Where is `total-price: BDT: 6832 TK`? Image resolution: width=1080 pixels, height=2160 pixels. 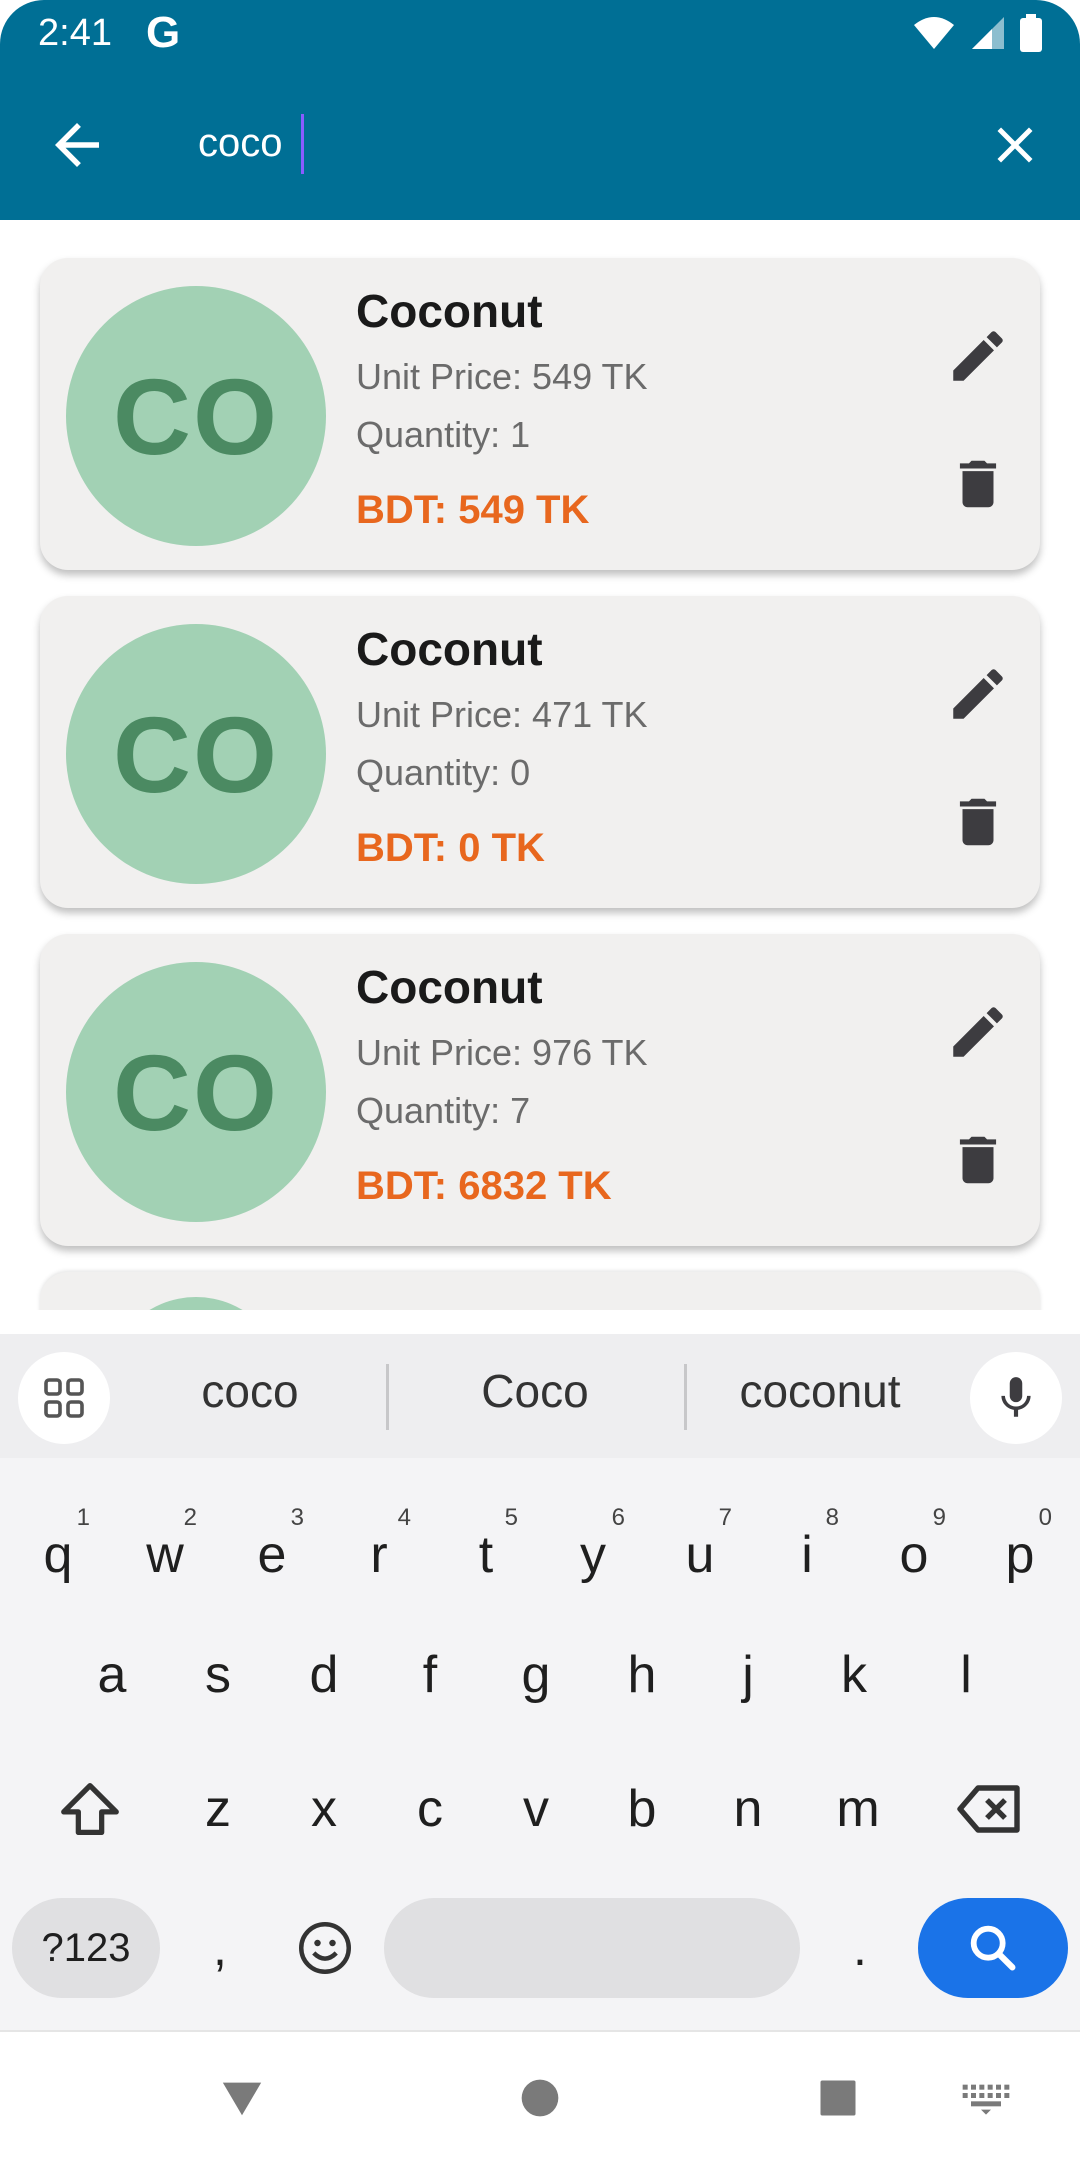
total-price: BDT: 6832 TK is located at coordinates (484, 1186).